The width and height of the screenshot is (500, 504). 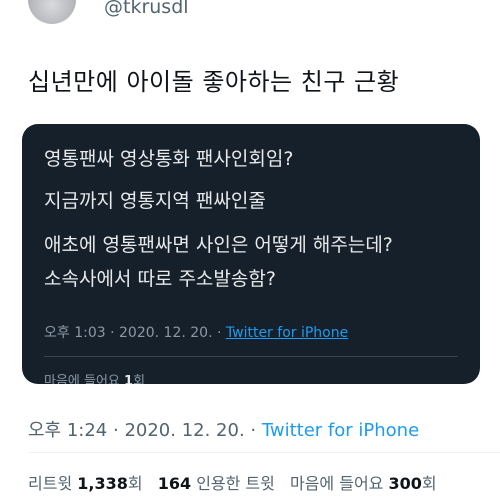 What do you see at coordinates (129, 379) in the screenshot?
I see `quoted-likes-count: 1` at bounding box center [129, 379].